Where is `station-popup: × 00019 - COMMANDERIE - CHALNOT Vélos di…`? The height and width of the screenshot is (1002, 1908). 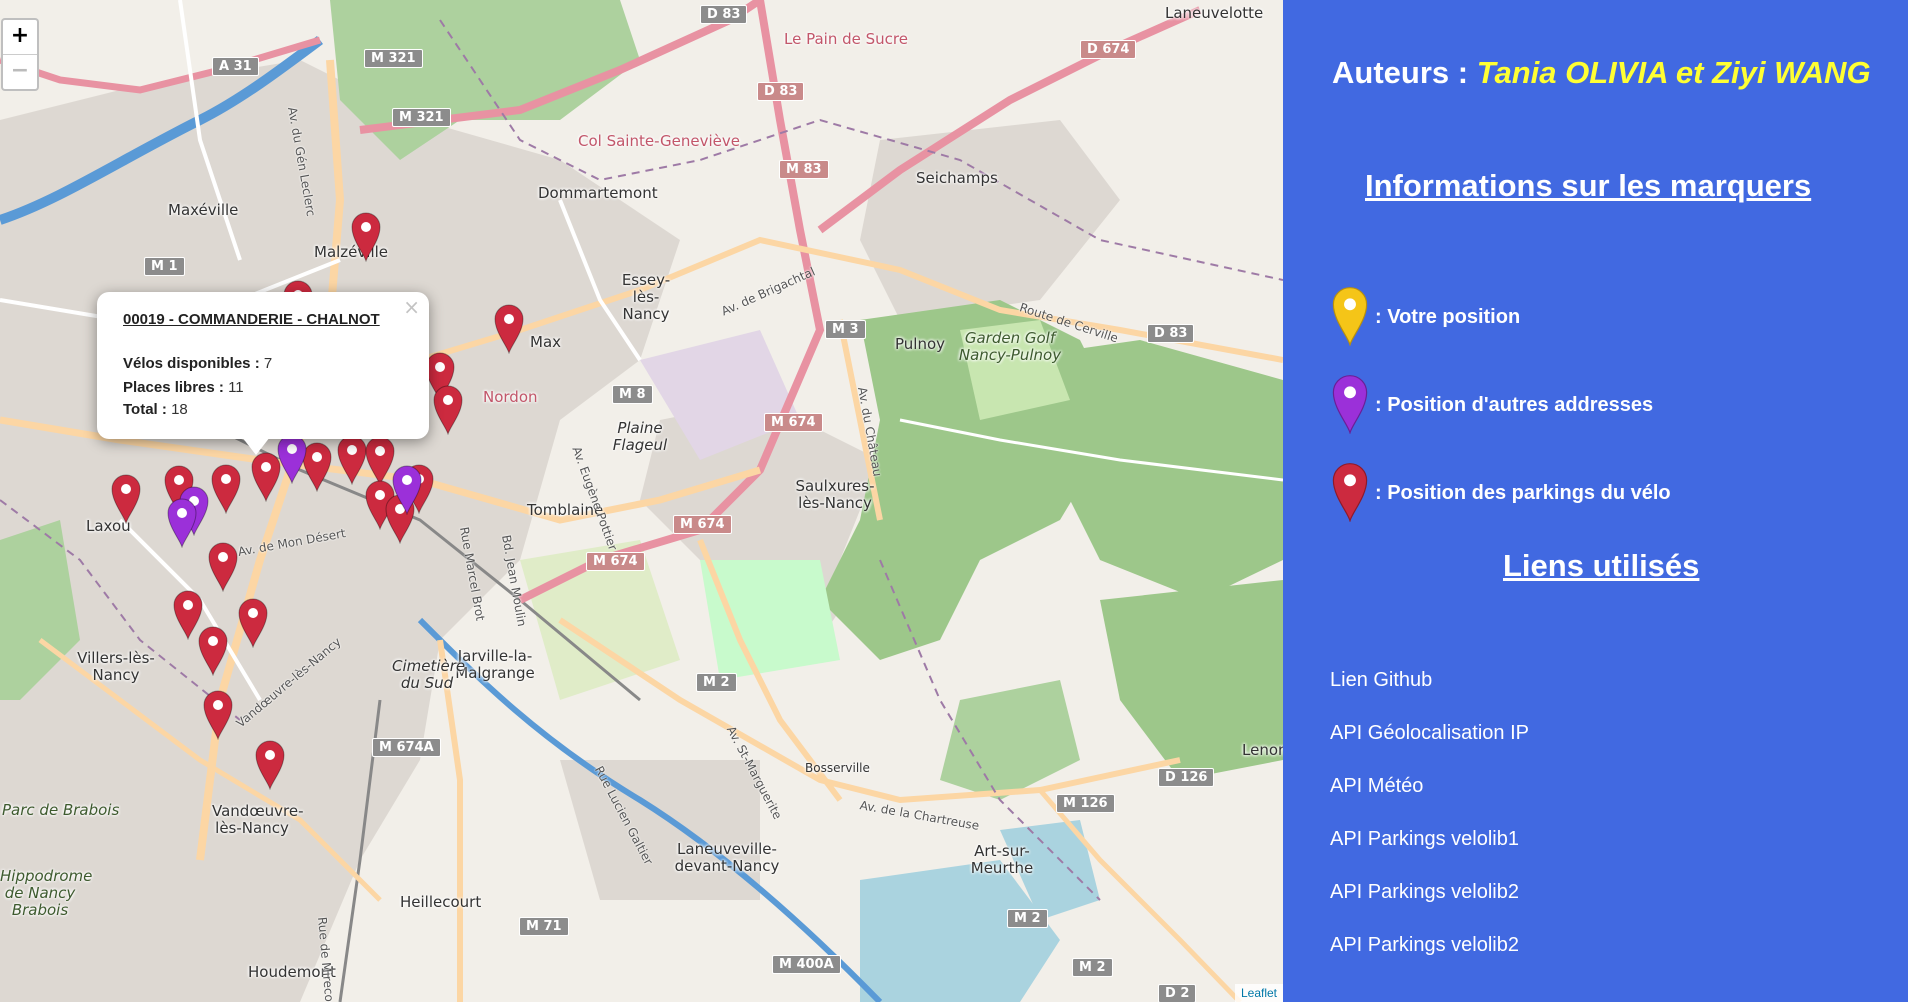 station-popup: × 00019 - COMMANDERIE - CHALNOT Vélos di… is located at coordinates (263, 365).